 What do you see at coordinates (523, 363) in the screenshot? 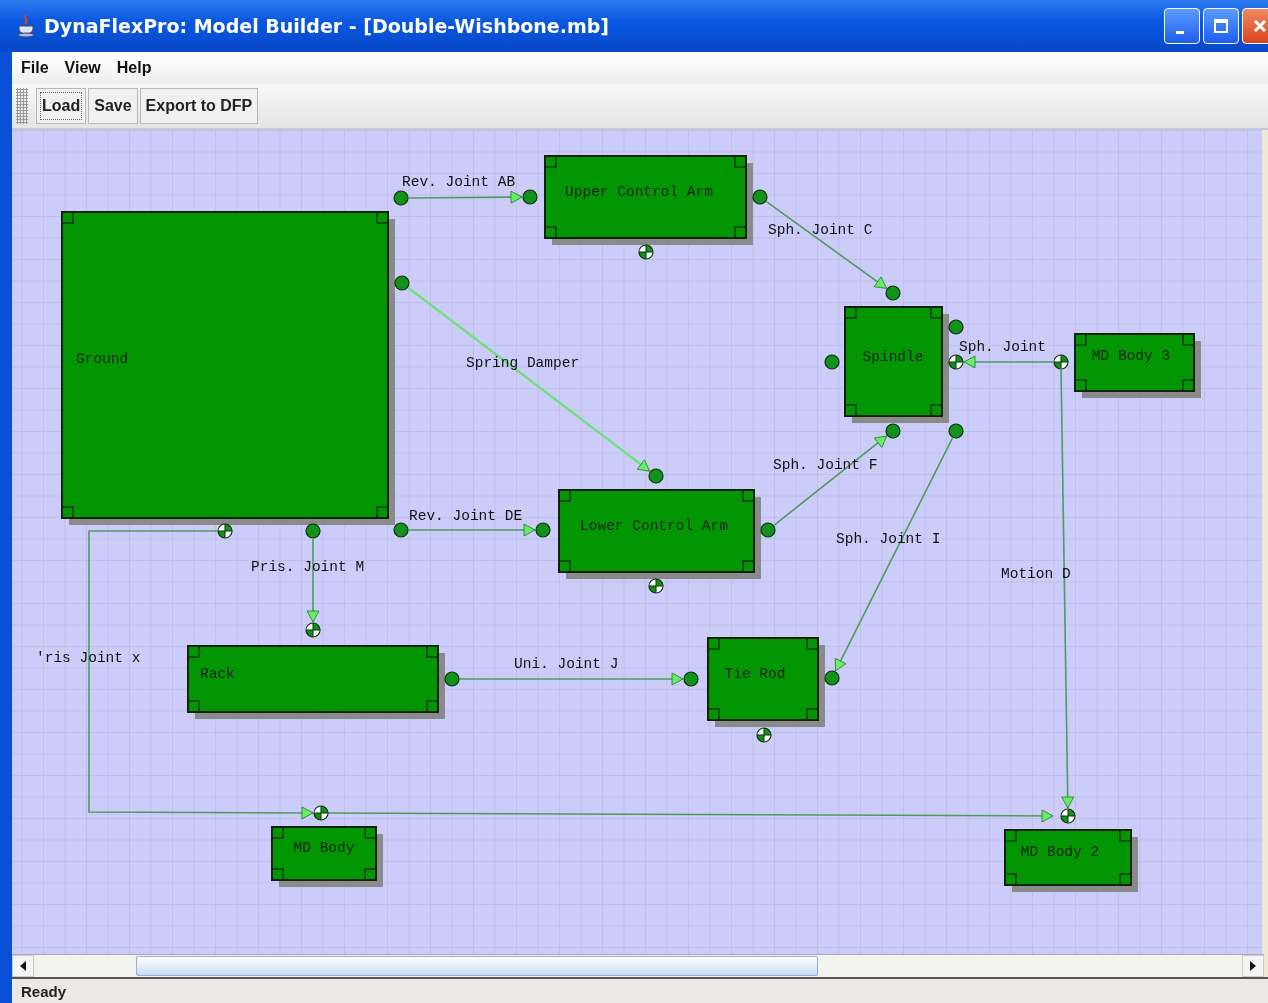
I see `joint-label: Spring Damper` at bounding box center [523, 363].